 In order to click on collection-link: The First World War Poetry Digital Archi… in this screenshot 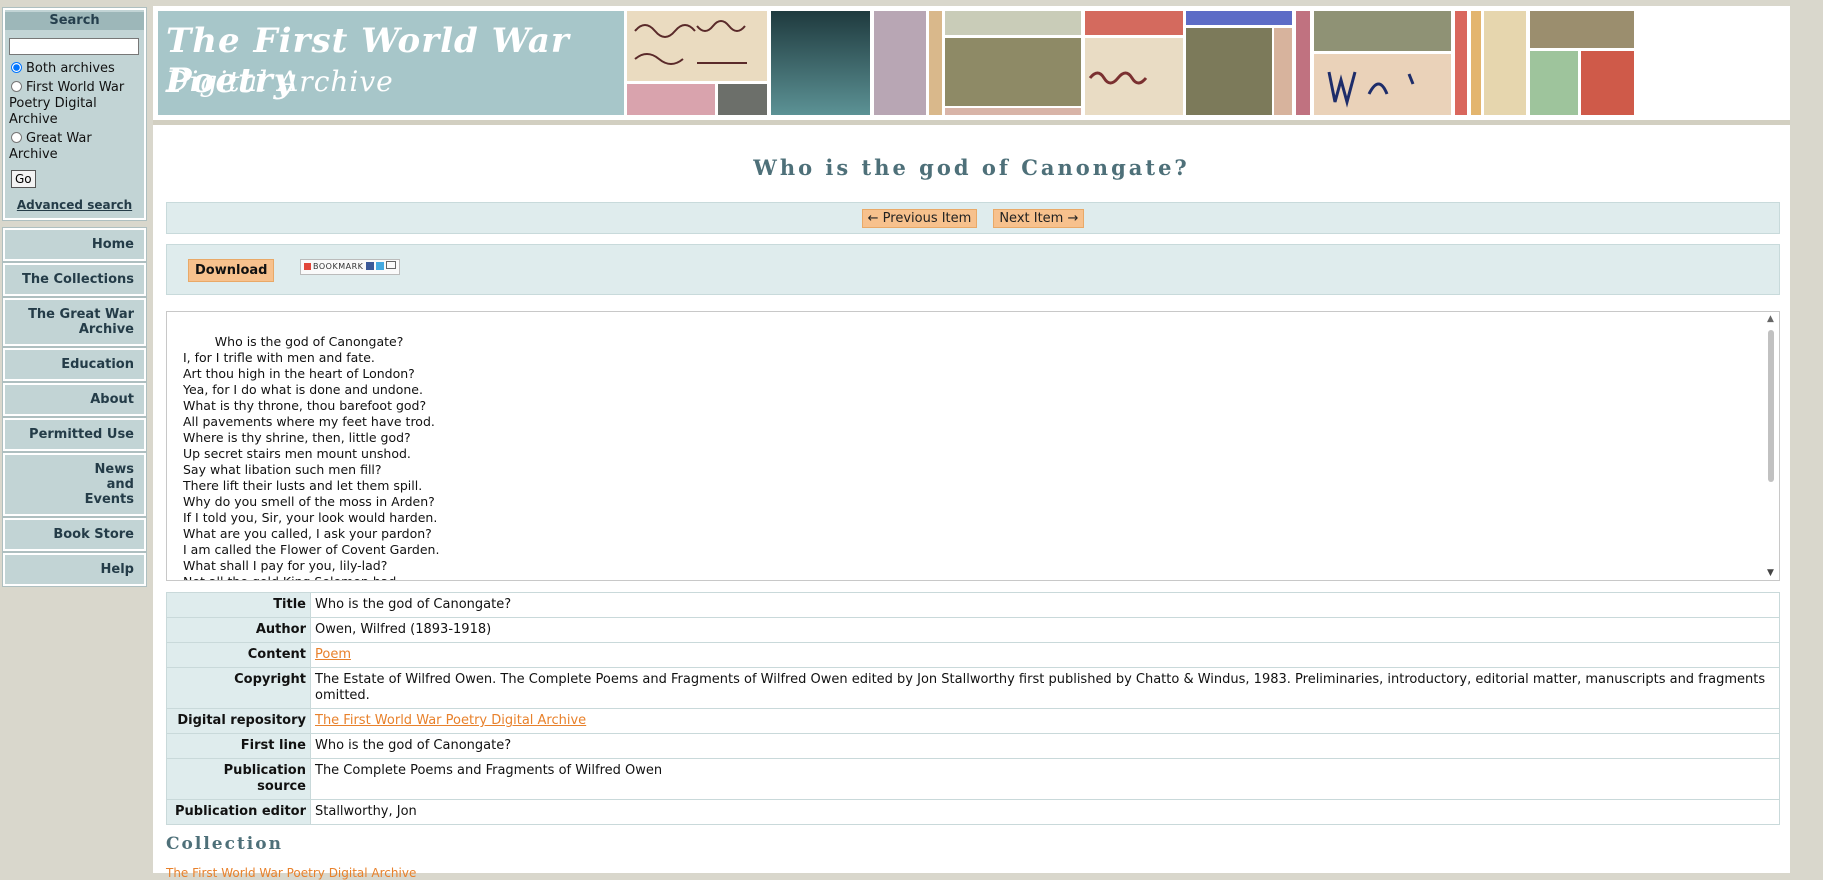, I will do `click(291, 873)`.